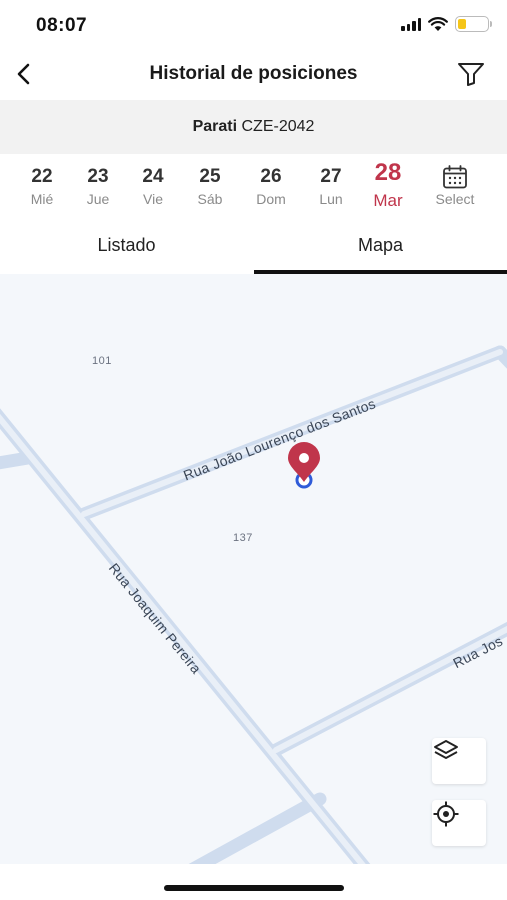 This screenshot has width=507, height=900. I want to click on position-marker, so click(304, 465).